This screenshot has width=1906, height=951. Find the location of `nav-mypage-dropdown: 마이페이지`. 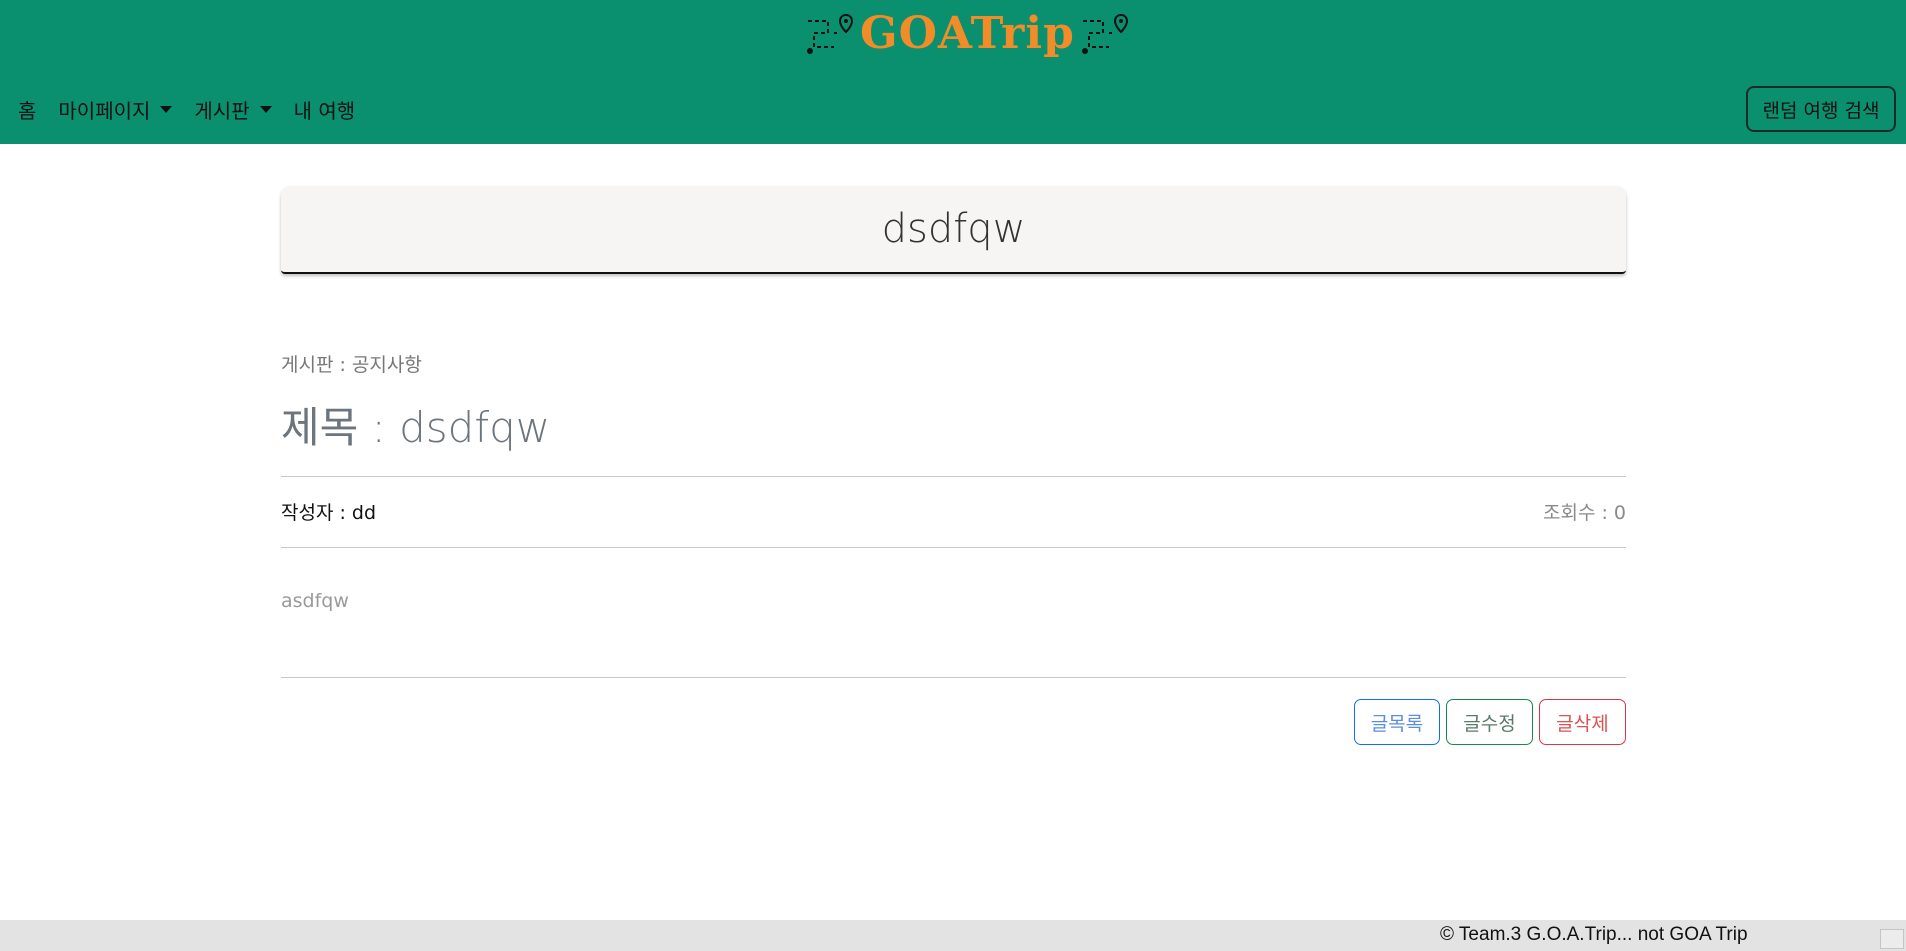

nav-mypage-dropdown: 마이페이지 is located at coordinates (115, 109).